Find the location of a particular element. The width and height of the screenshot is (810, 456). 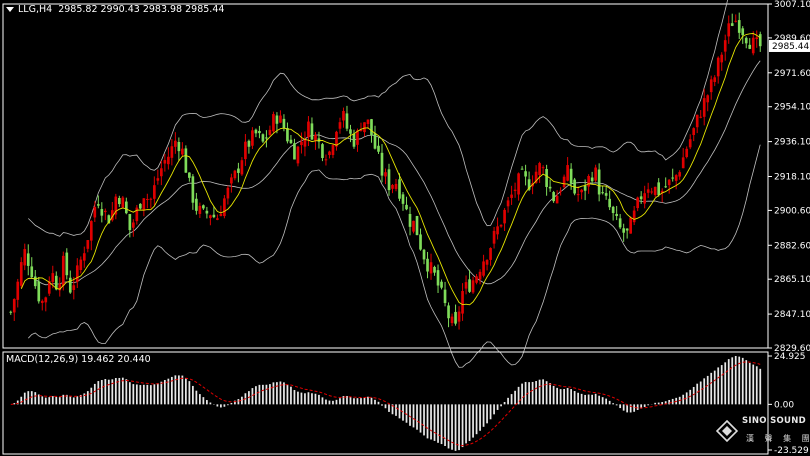

price-axis-label: 2954.10 is located at coordinates (792, 108).